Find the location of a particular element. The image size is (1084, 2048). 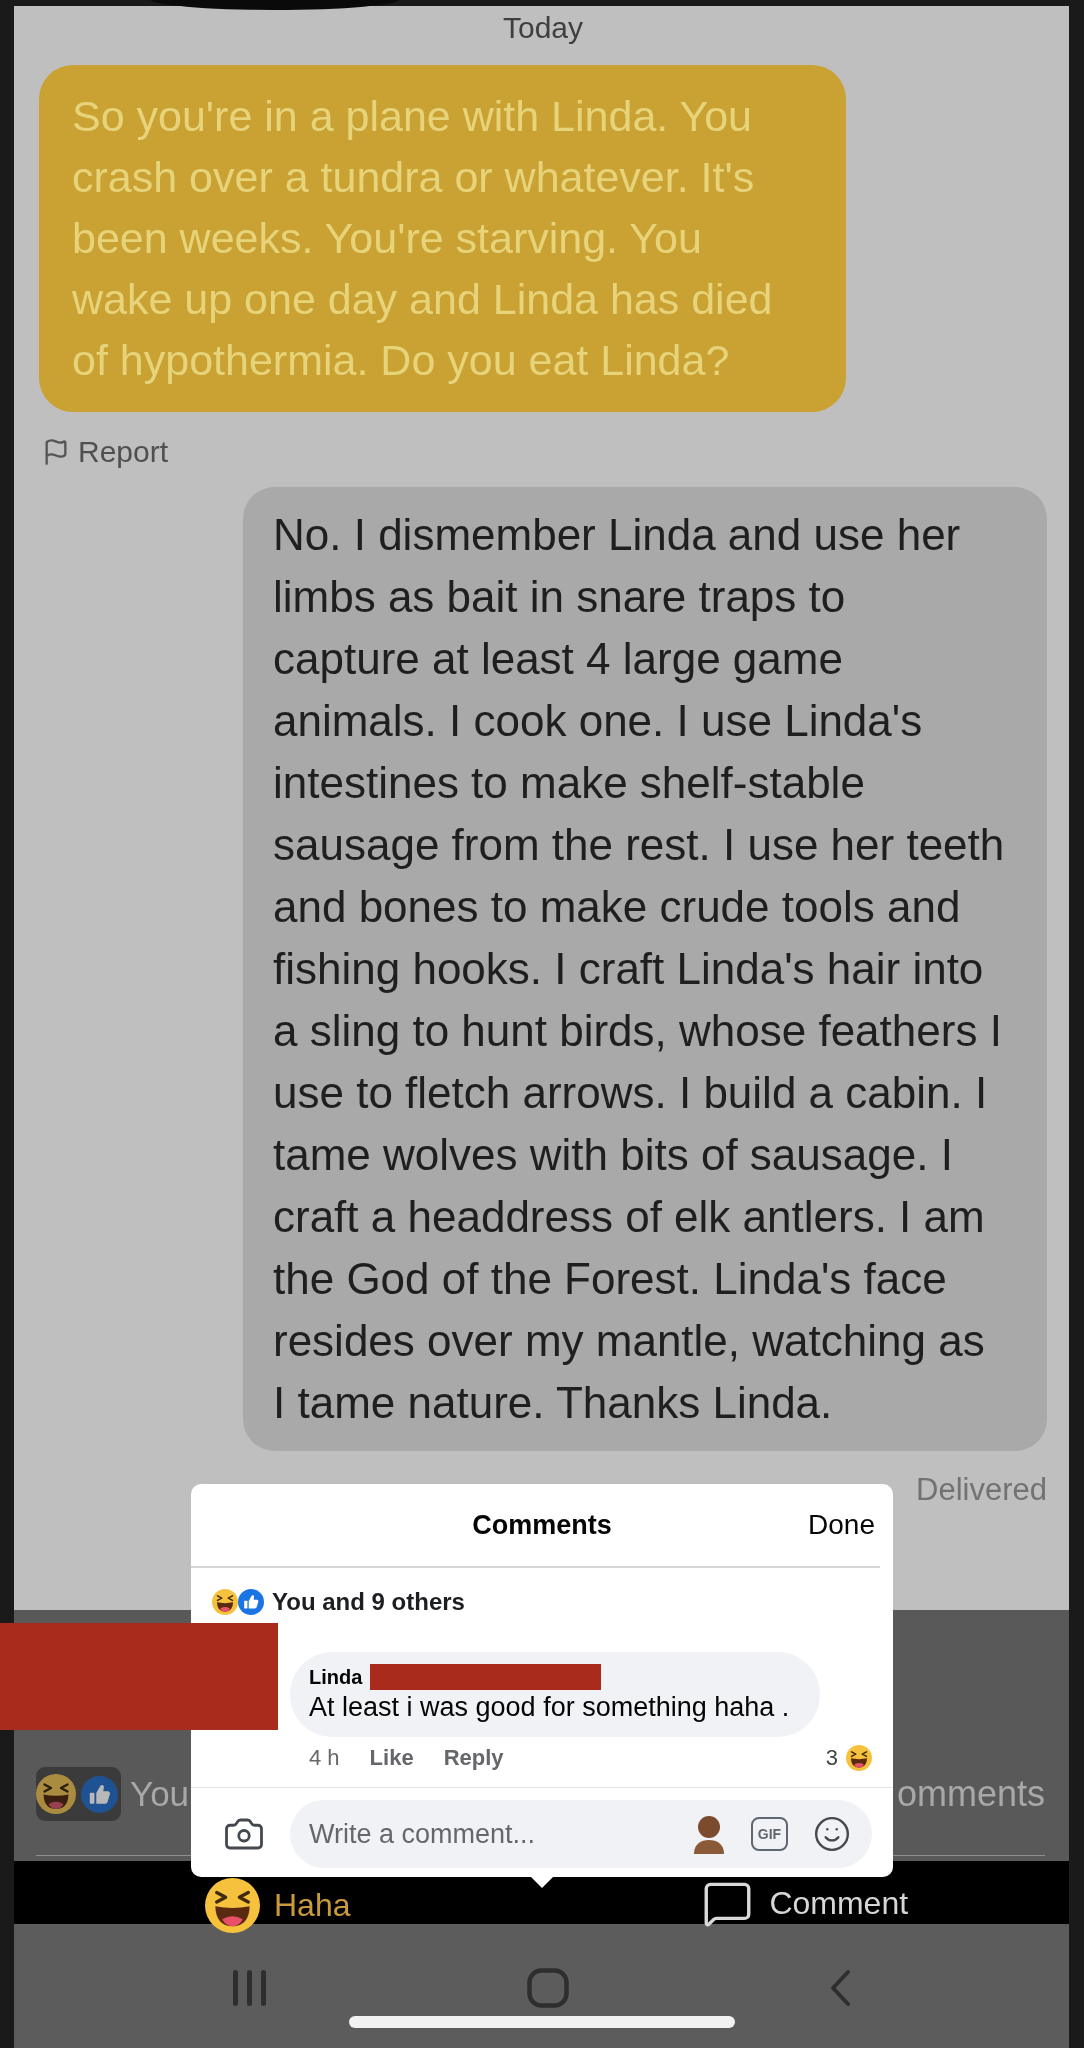

comment-time: 4 h is located at coordinates (324, 1758).